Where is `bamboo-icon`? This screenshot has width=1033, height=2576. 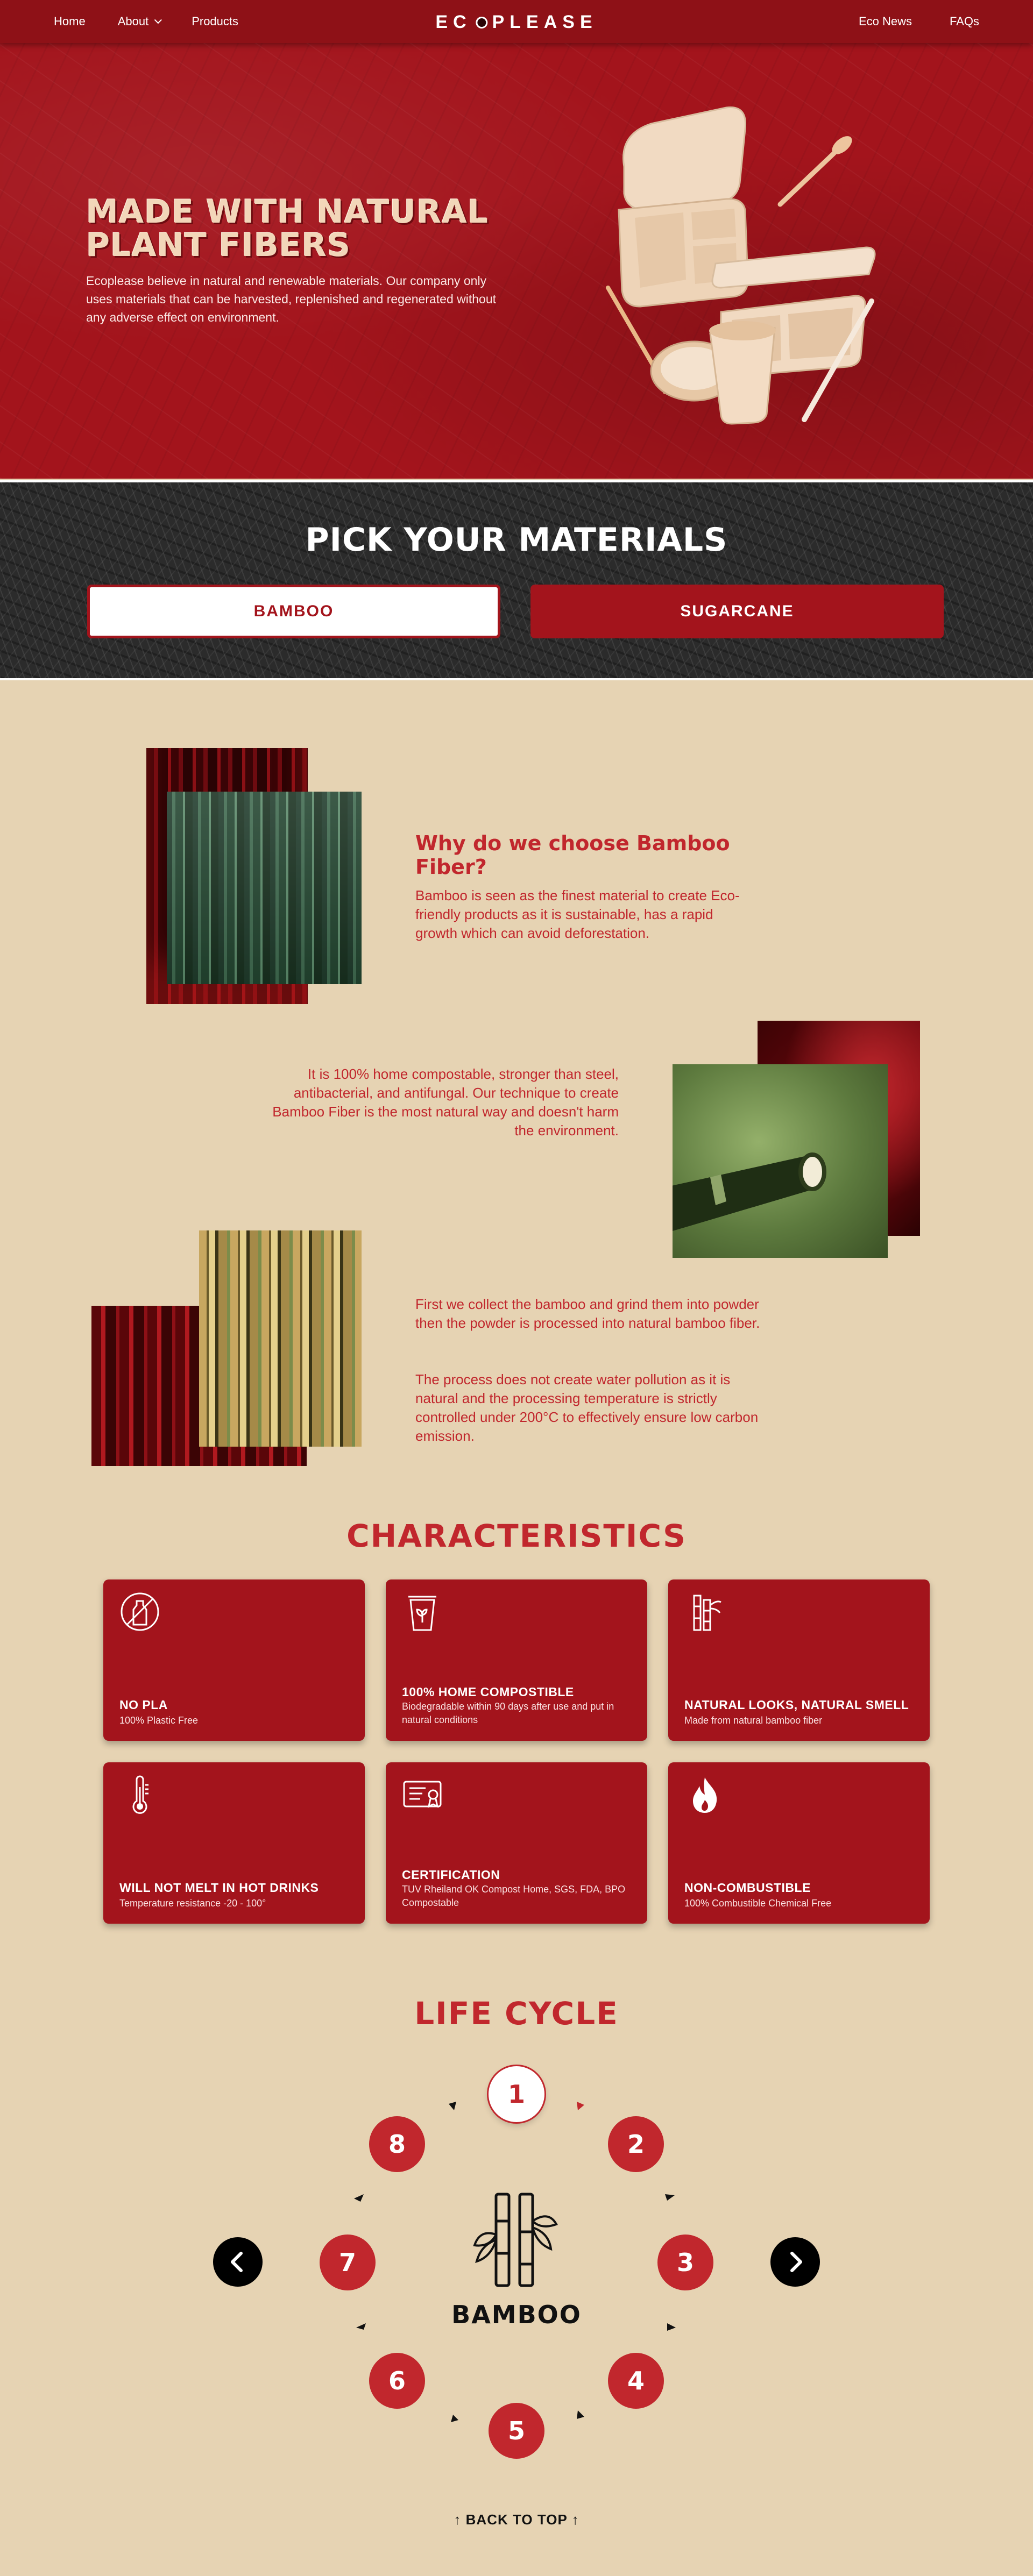
bamboo-icon is located at coordinates (515, 2240).